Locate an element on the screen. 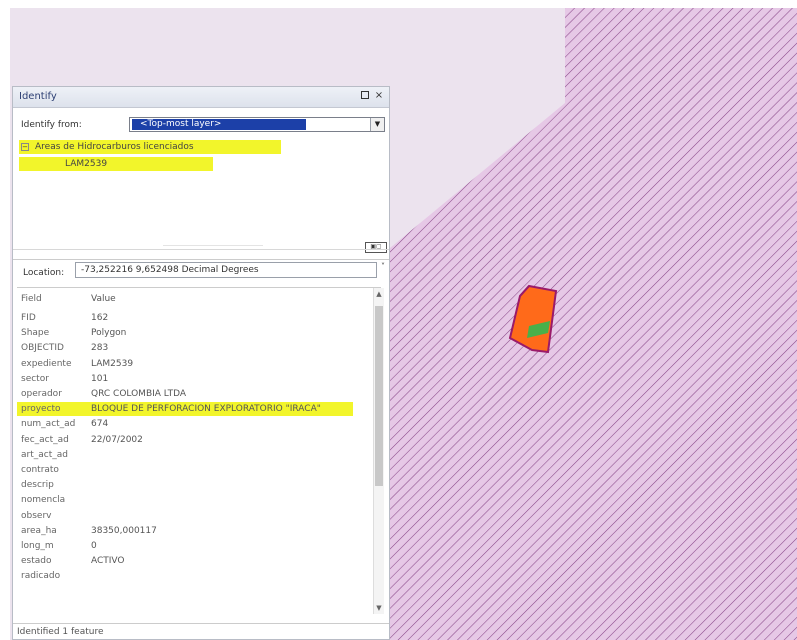  table-row: contrato is located at coordinates (197, 470).